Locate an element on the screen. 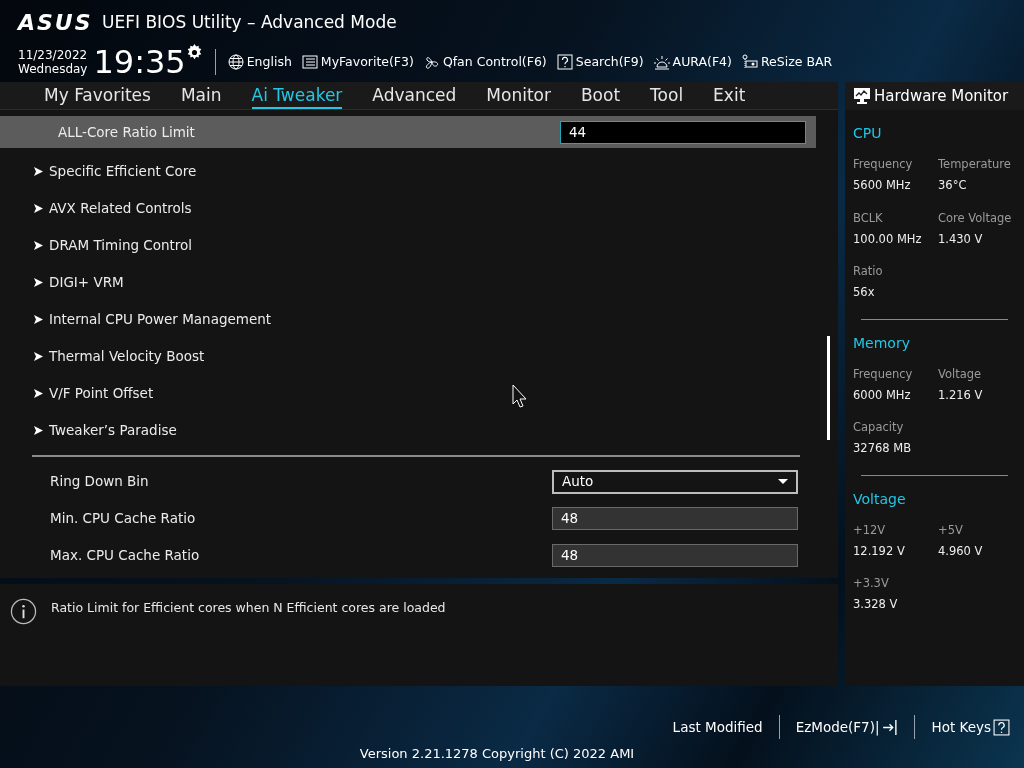 This screenshot has height=768, width=1024. toolbar-button: Search(F9) is located at coordinates (600, 62).